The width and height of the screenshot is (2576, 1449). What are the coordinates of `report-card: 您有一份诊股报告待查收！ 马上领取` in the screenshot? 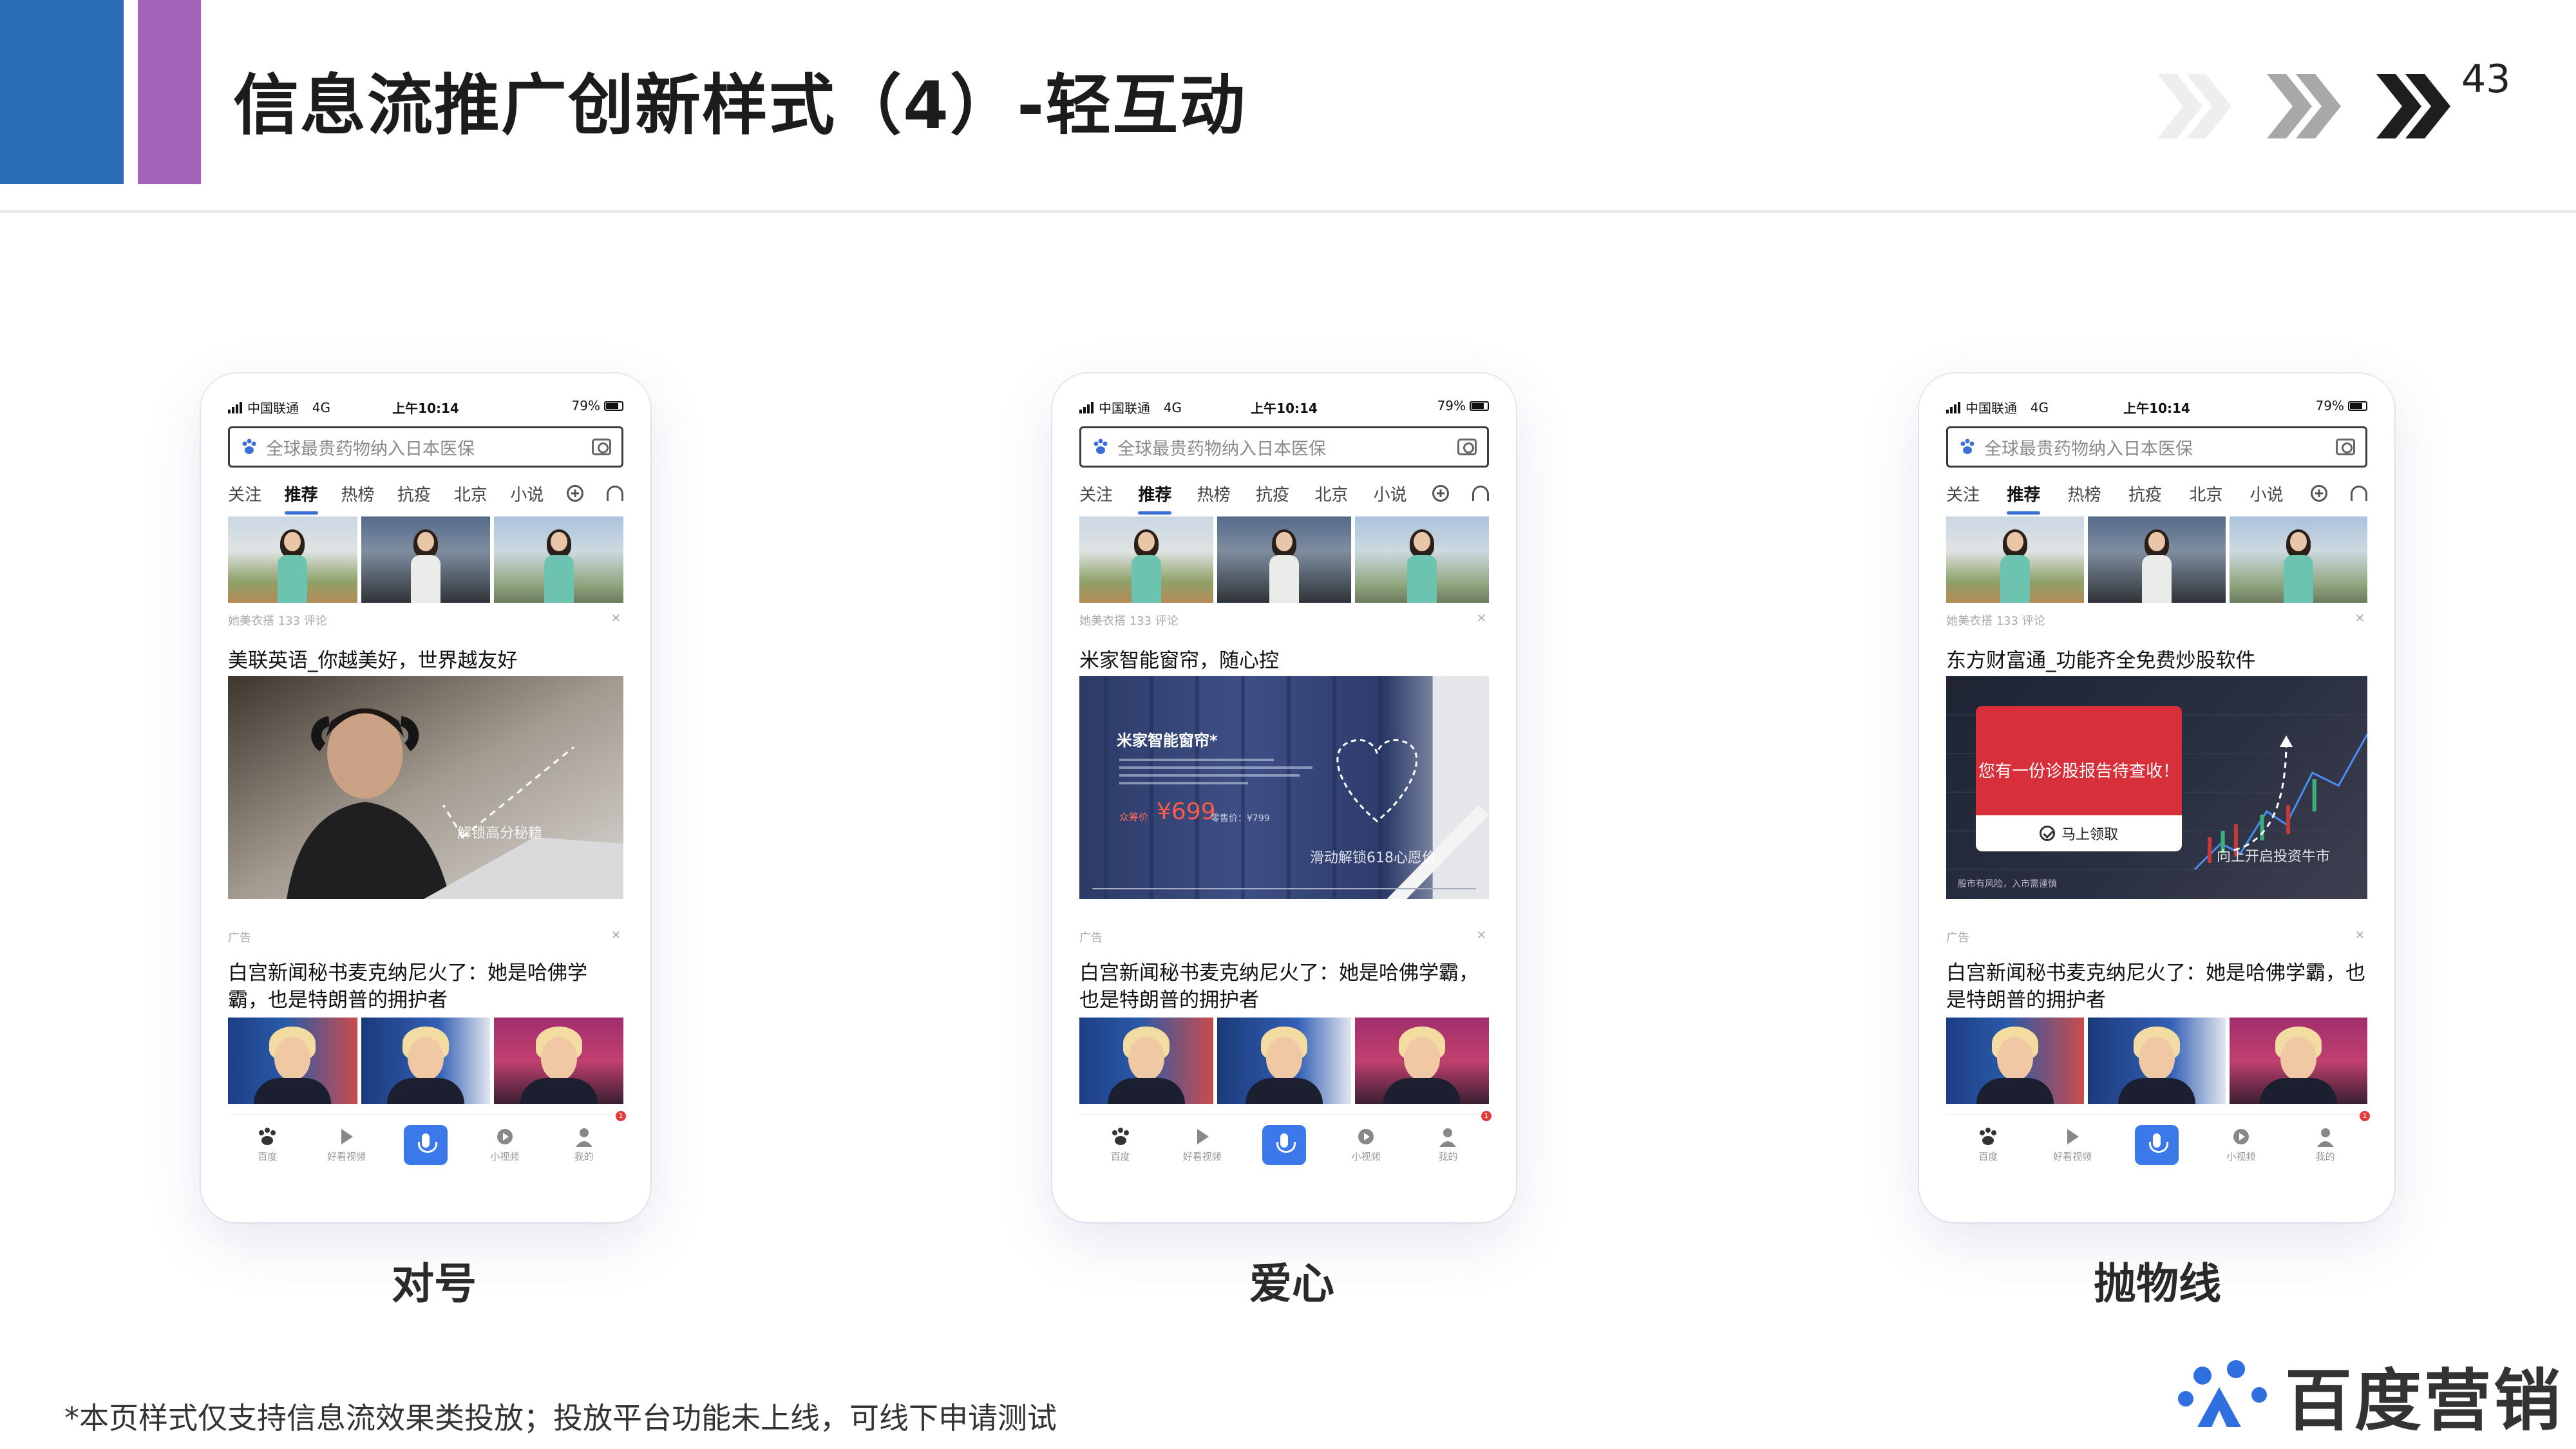 It's located at (2079, 779).